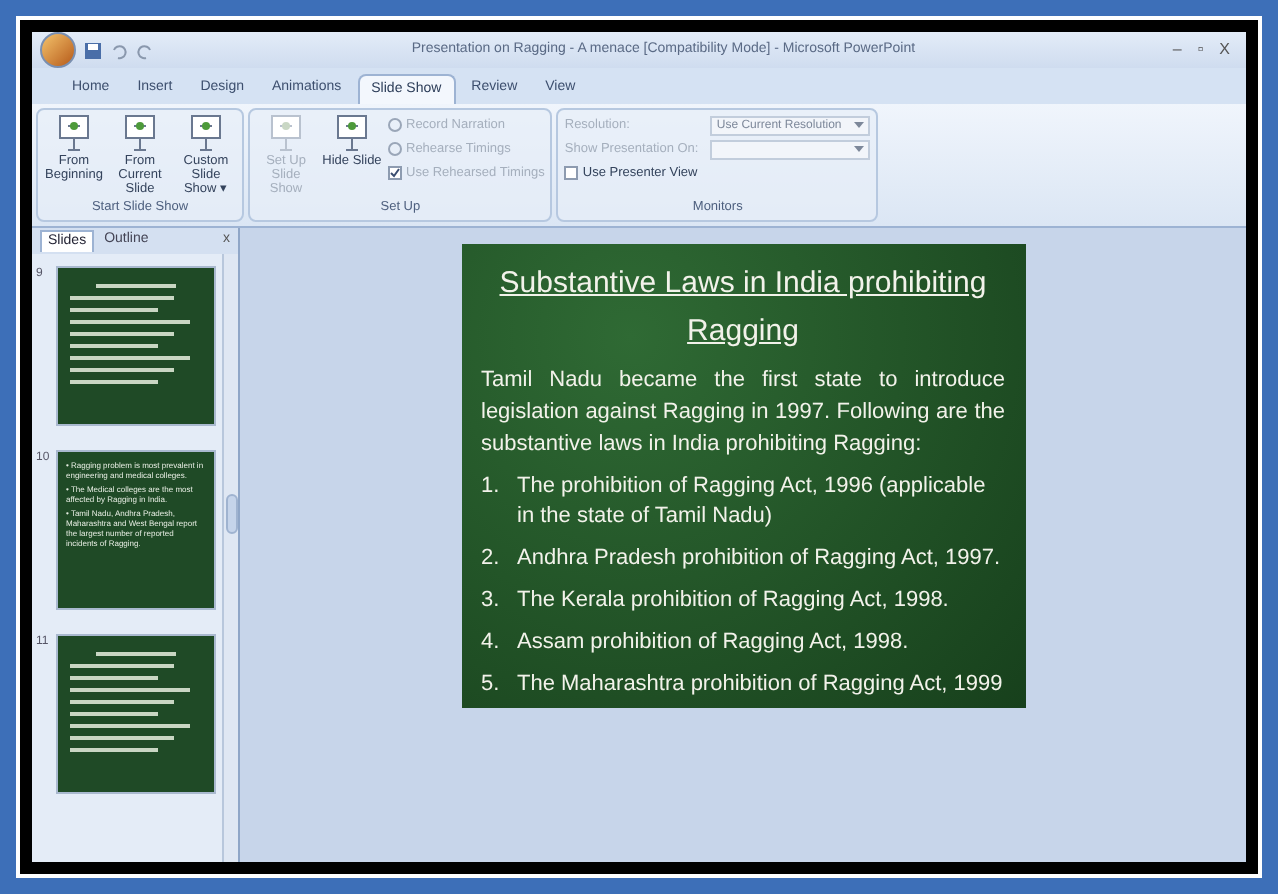  What do you see at coordinates (760, 685) in the screenshot?
I see `list-item-text: The Maharashtra prohibition of Ragging Act, 1999` at bounding box center [760, 685].